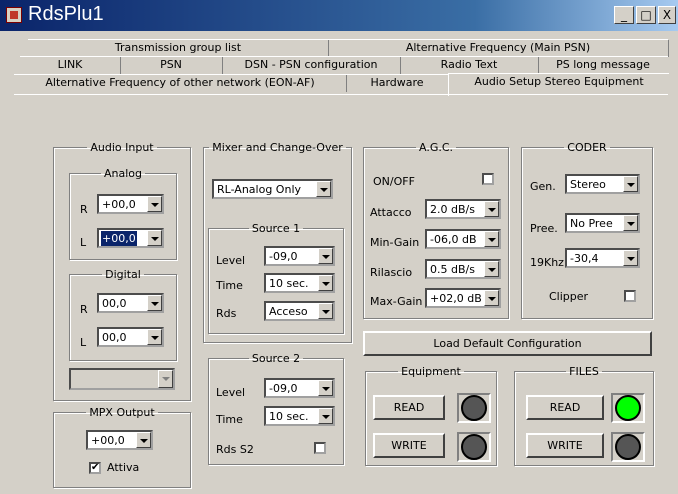  I want to click on source2-rds-checkbox, so click(320, 448).